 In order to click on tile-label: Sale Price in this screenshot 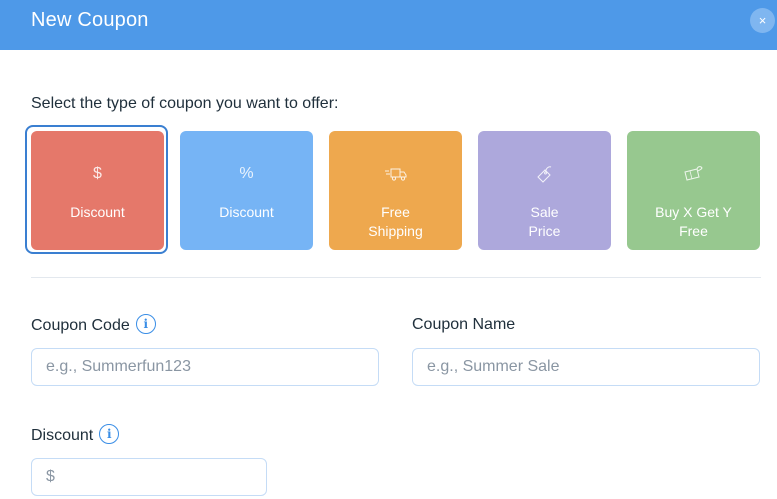, I will do `click(544, 221)`.